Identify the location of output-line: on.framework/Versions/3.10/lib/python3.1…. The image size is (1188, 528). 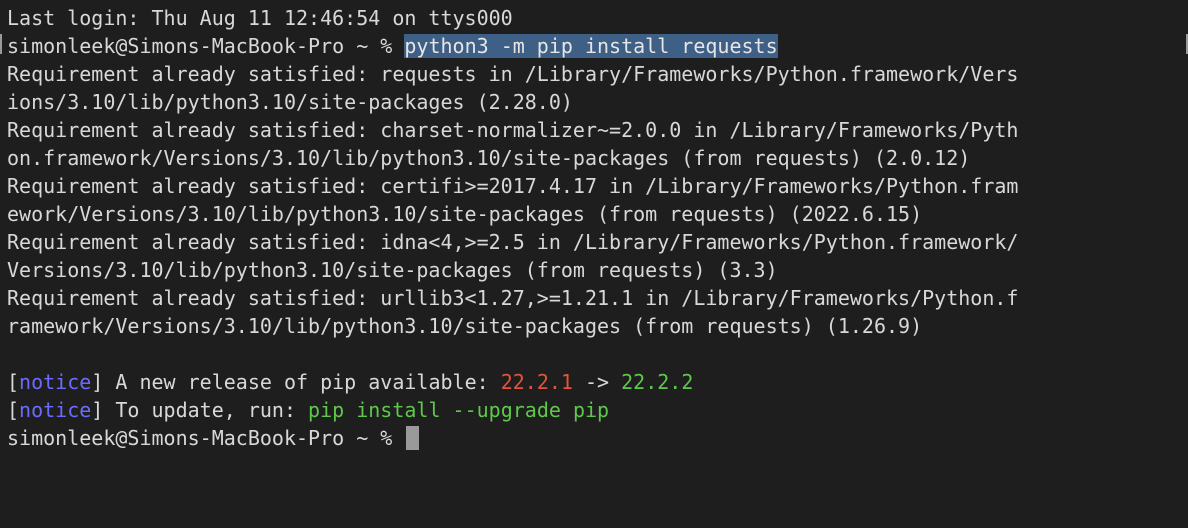
(489, 158).